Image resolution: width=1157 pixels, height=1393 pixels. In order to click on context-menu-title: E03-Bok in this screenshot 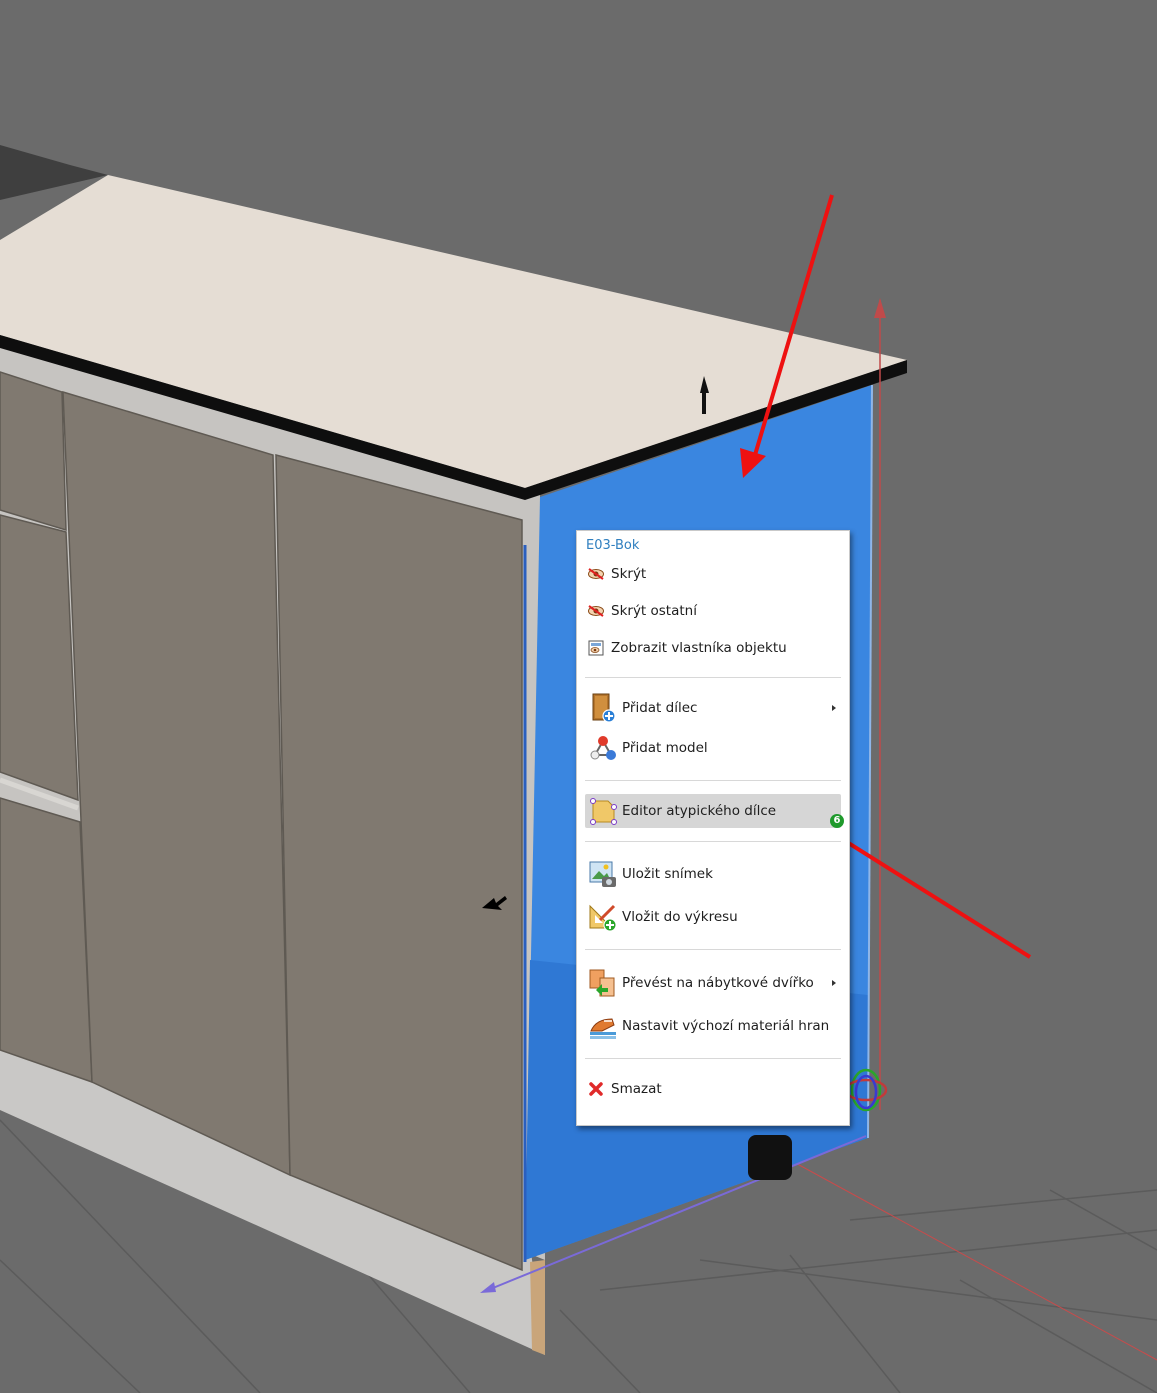, I will do `click(613, 545)`.